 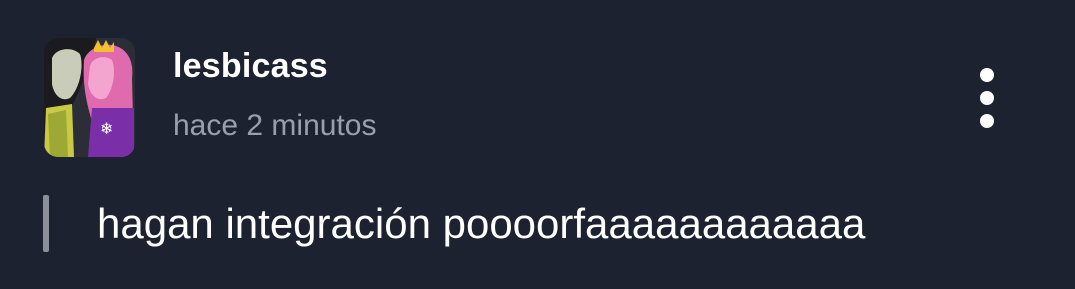 I want to click on timestamp: hace 2 minutos, so click(x=275, y=125).